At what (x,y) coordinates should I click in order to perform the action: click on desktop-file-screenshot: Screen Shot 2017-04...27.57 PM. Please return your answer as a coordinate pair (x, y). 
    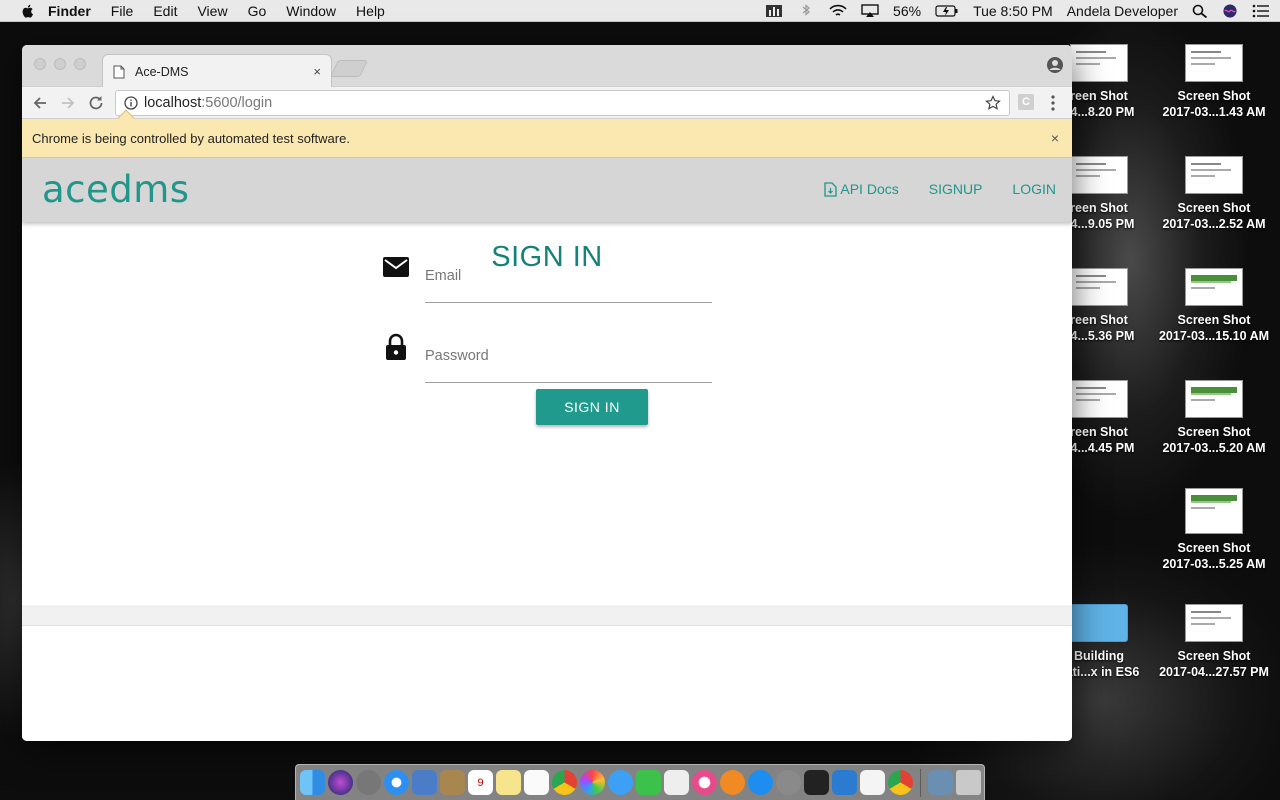
    Looking at the image, I should click on (1214, 642).